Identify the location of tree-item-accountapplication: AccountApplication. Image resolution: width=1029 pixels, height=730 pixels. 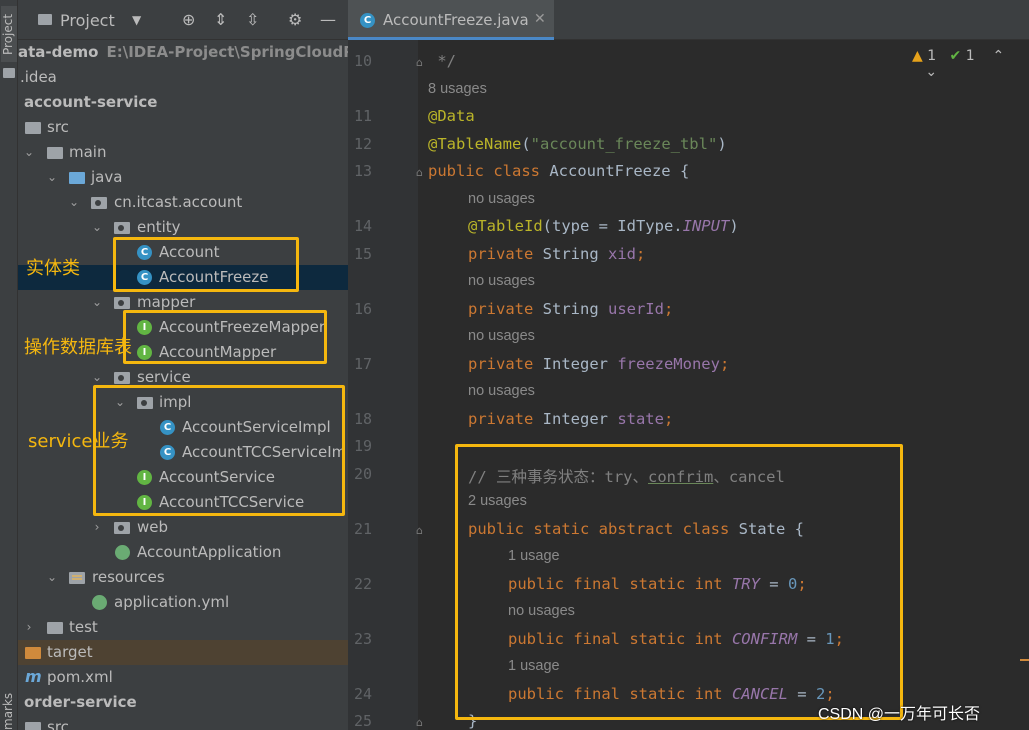
(183, 552).